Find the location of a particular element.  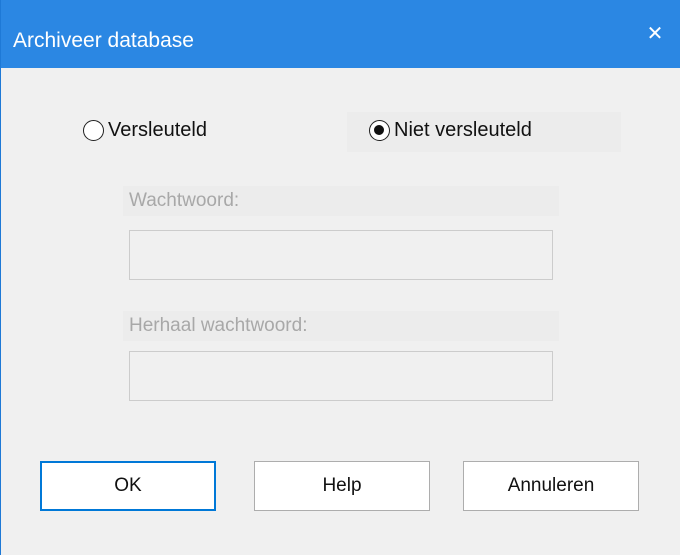

encrypted-option-group: Versleuteld is located at coordinates (199, 132).